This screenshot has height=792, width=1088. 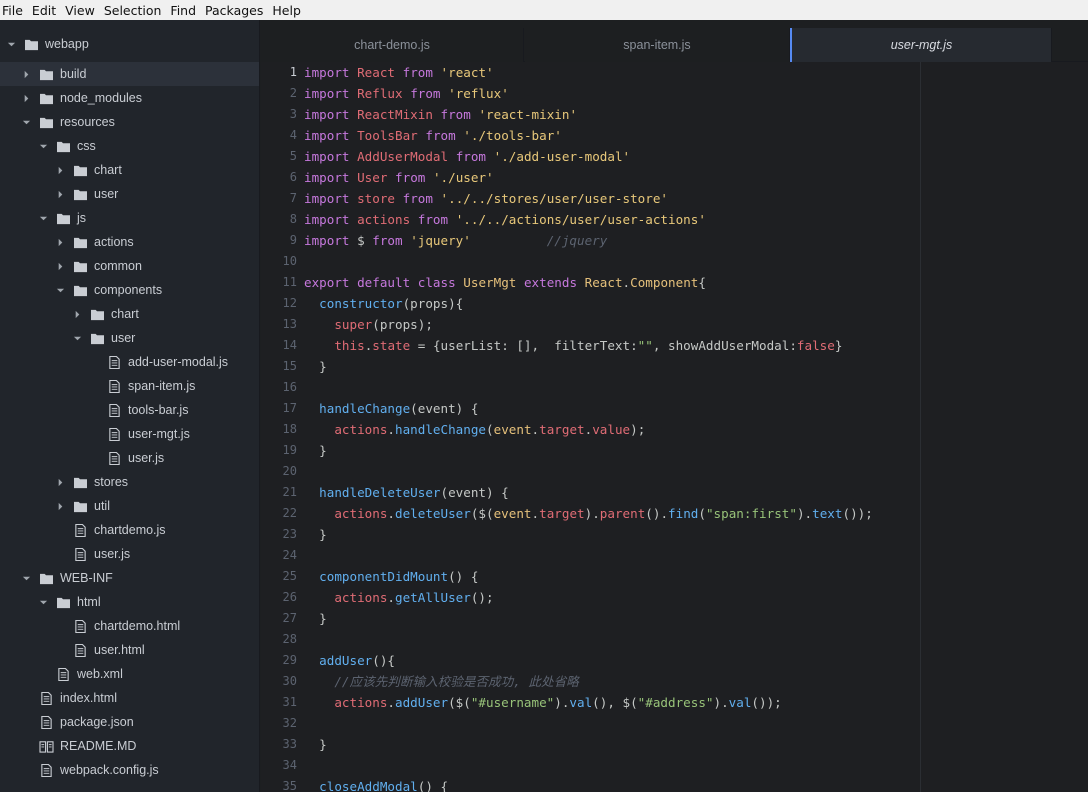 I want to click on tree-folder-js: js, so click(x=129, y=218).